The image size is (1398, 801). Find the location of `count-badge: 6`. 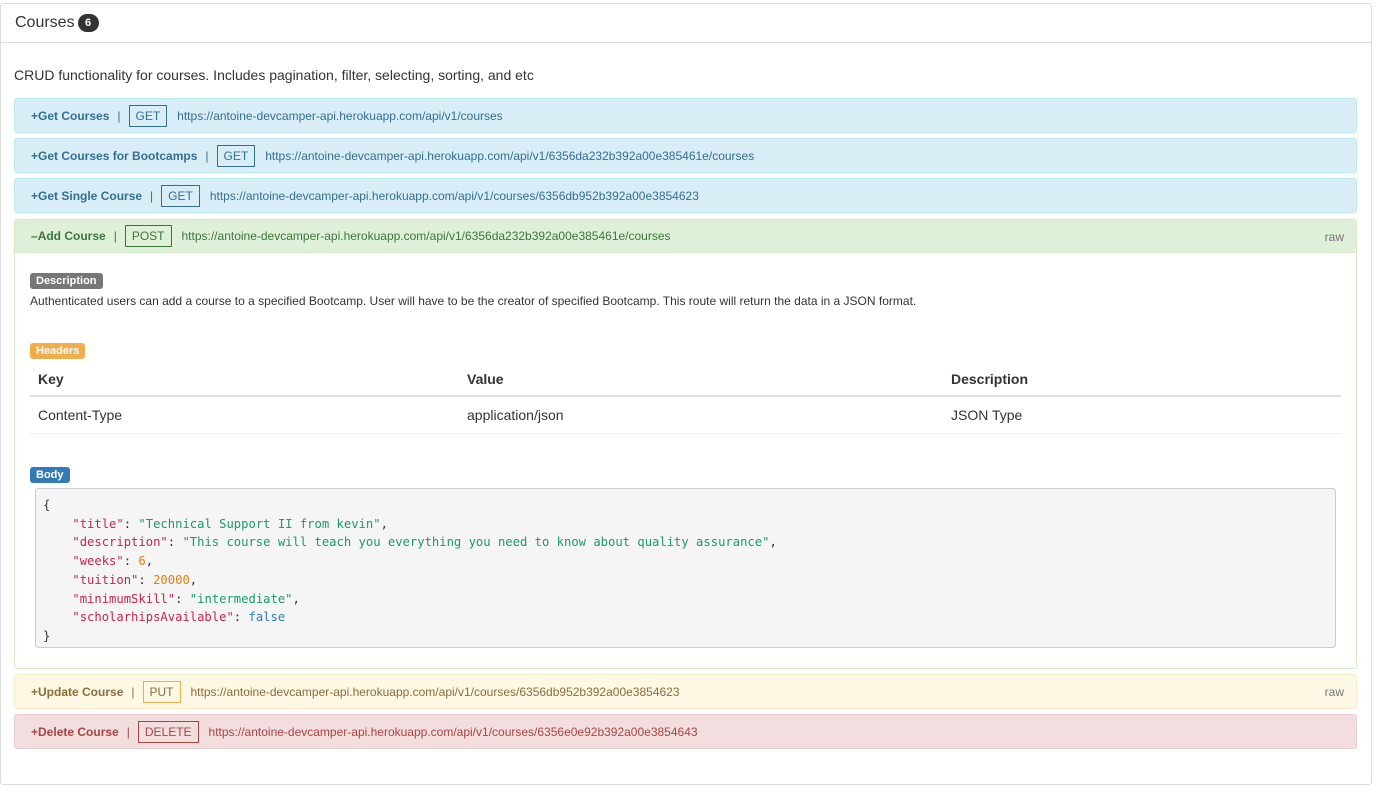

count-badge: 6 is located at coordinates (88, 23).